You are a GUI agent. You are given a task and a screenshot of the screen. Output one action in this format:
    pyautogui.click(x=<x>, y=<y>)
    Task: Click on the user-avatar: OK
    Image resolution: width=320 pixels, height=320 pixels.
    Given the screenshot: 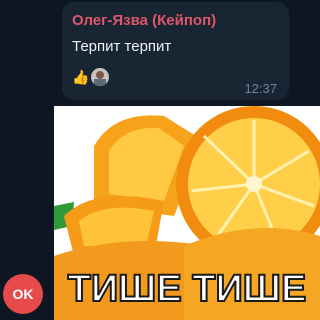 What is the action you would take?
    pyautogui.click(x=23, y=294)
    